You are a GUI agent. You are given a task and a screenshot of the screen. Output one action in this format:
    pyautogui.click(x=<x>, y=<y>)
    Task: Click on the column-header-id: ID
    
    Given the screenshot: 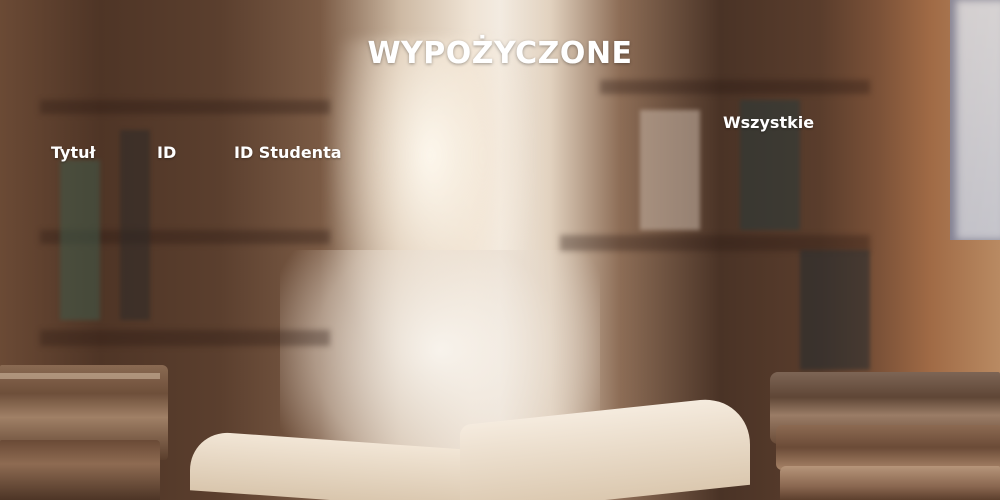 What is the action you would take?
    pyautogui.click(x=166, y=152)
    